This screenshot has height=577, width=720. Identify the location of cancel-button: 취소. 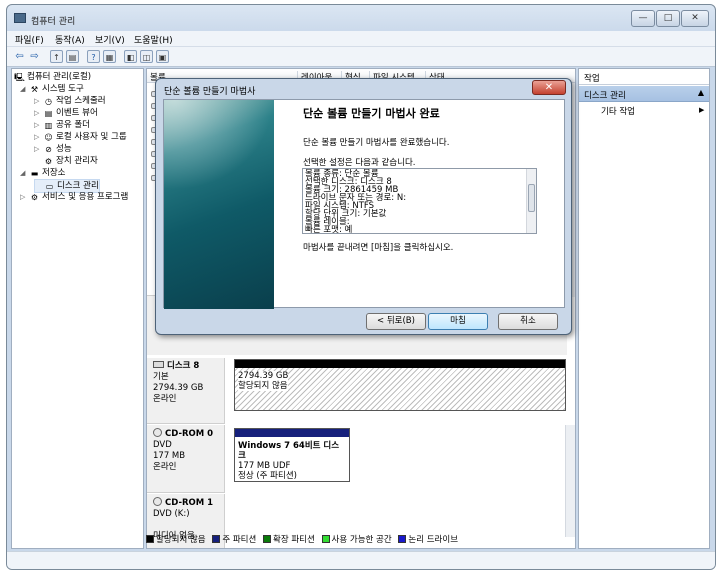
(528, 321).